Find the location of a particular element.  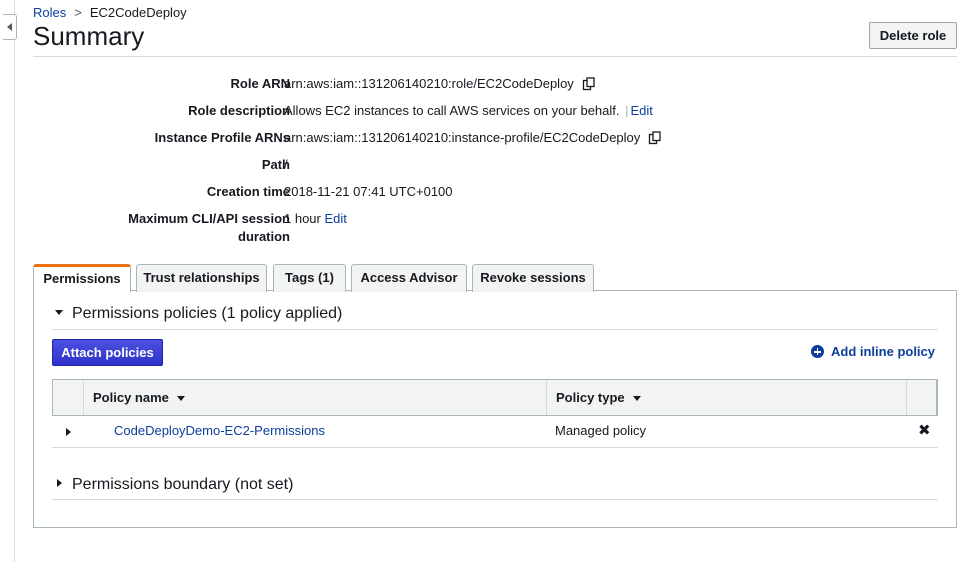

add-inline-policy-link: Add inline policy is located at coordinates (873, 351).